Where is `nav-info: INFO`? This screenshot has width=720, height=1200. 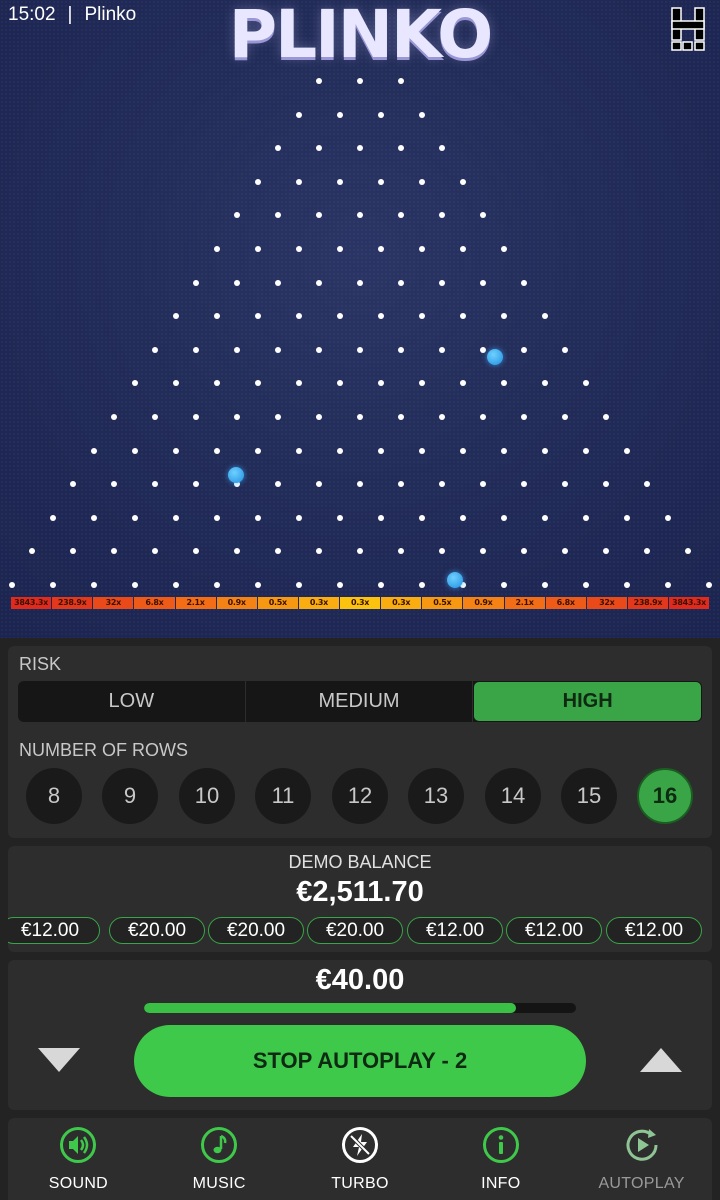
nav-info: INFO is located at coordinates (500, 1159).